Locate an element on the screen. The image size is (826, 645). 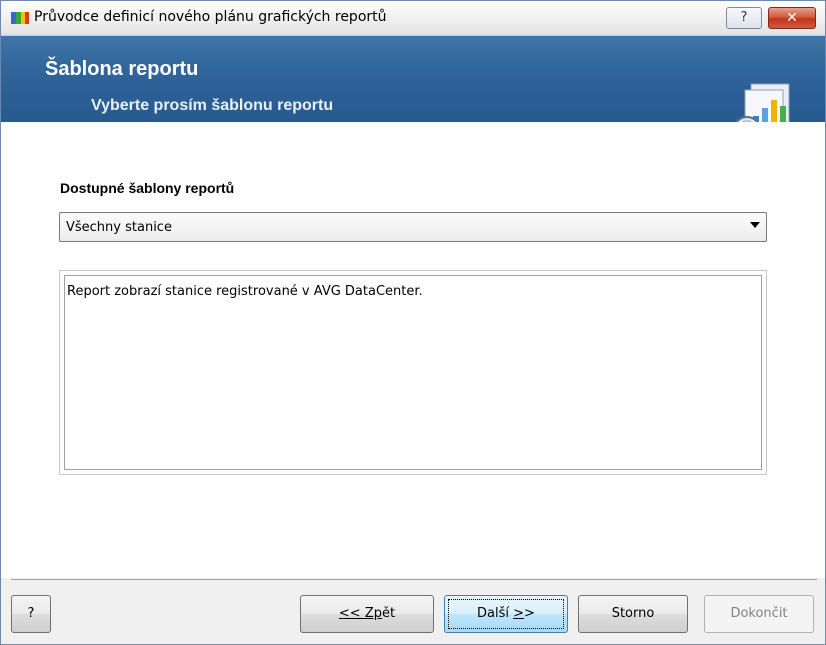
help-button: ? is located at coordinates (31, 614).